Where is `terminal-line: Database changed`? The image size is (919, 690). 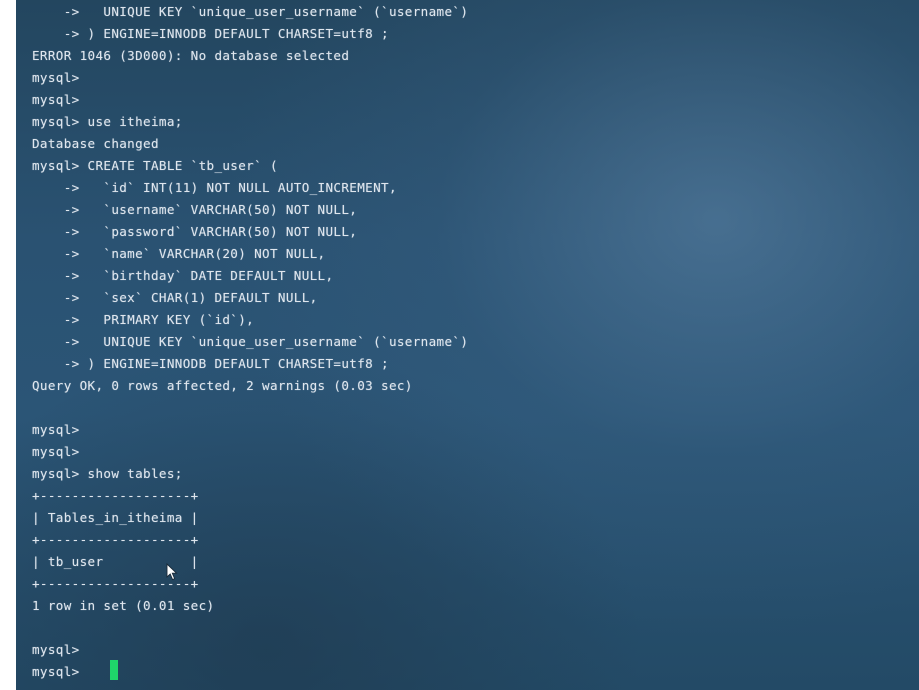 terminal-line: Database changed is located at coordinates (95, 143).